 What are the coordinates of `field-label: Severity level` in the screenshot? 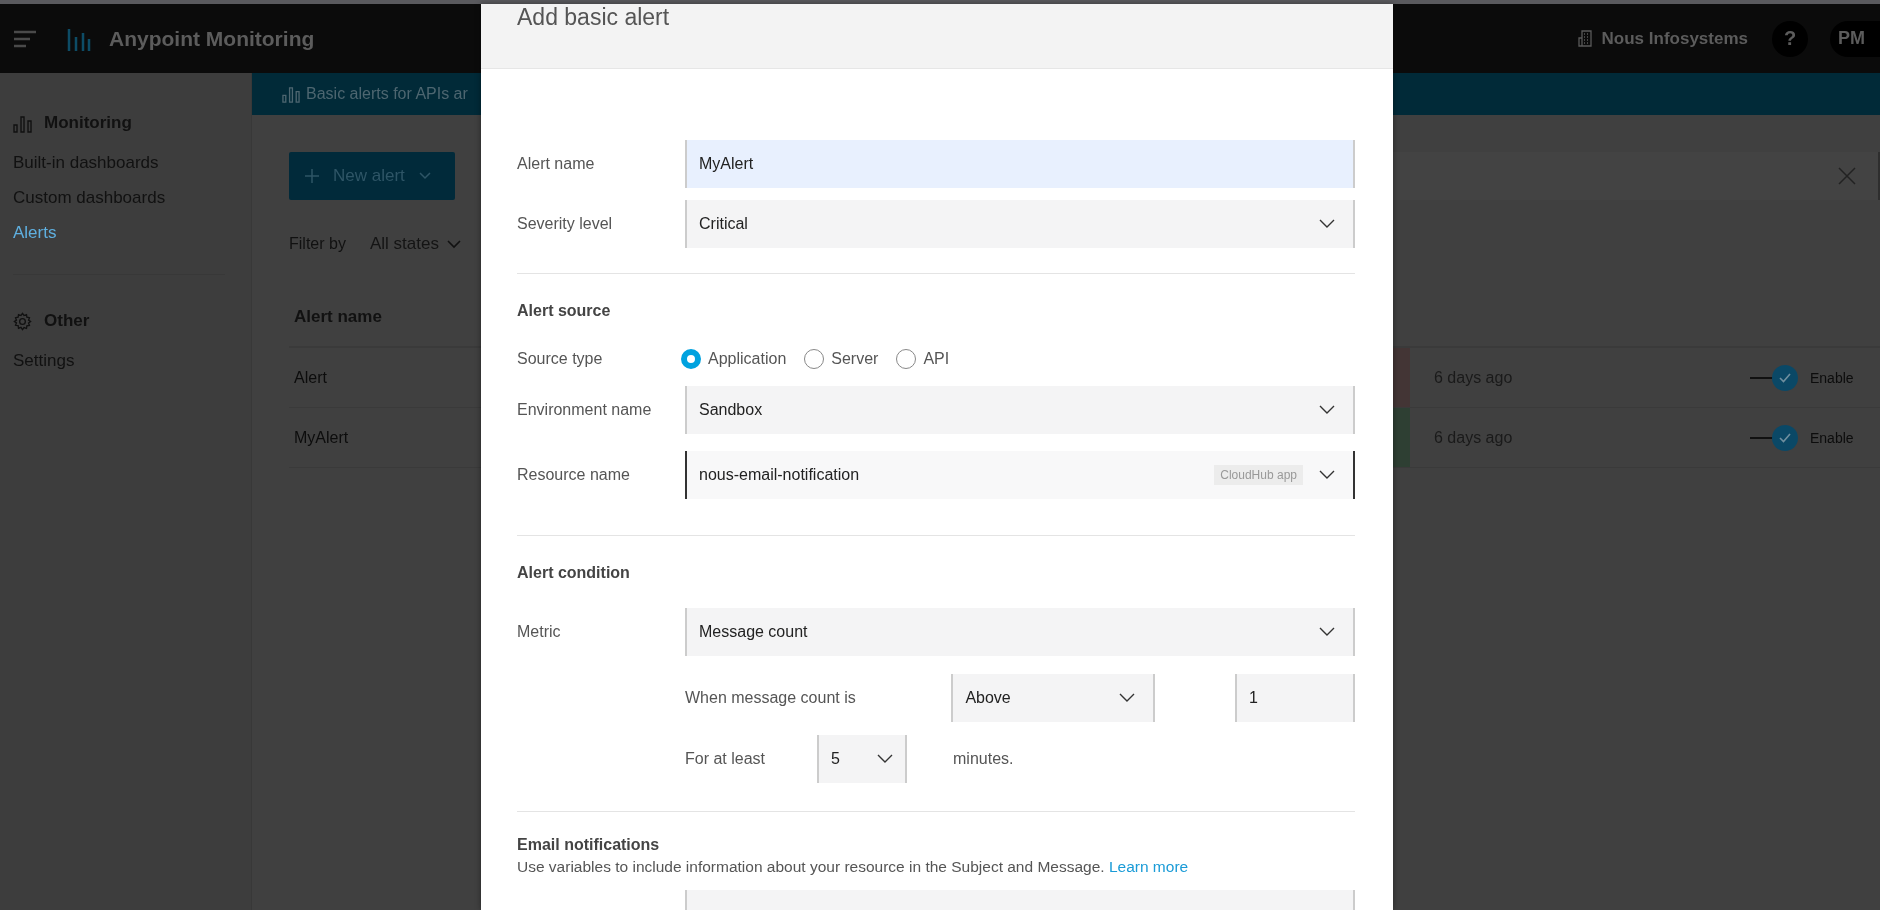 It's located at (565, 224).